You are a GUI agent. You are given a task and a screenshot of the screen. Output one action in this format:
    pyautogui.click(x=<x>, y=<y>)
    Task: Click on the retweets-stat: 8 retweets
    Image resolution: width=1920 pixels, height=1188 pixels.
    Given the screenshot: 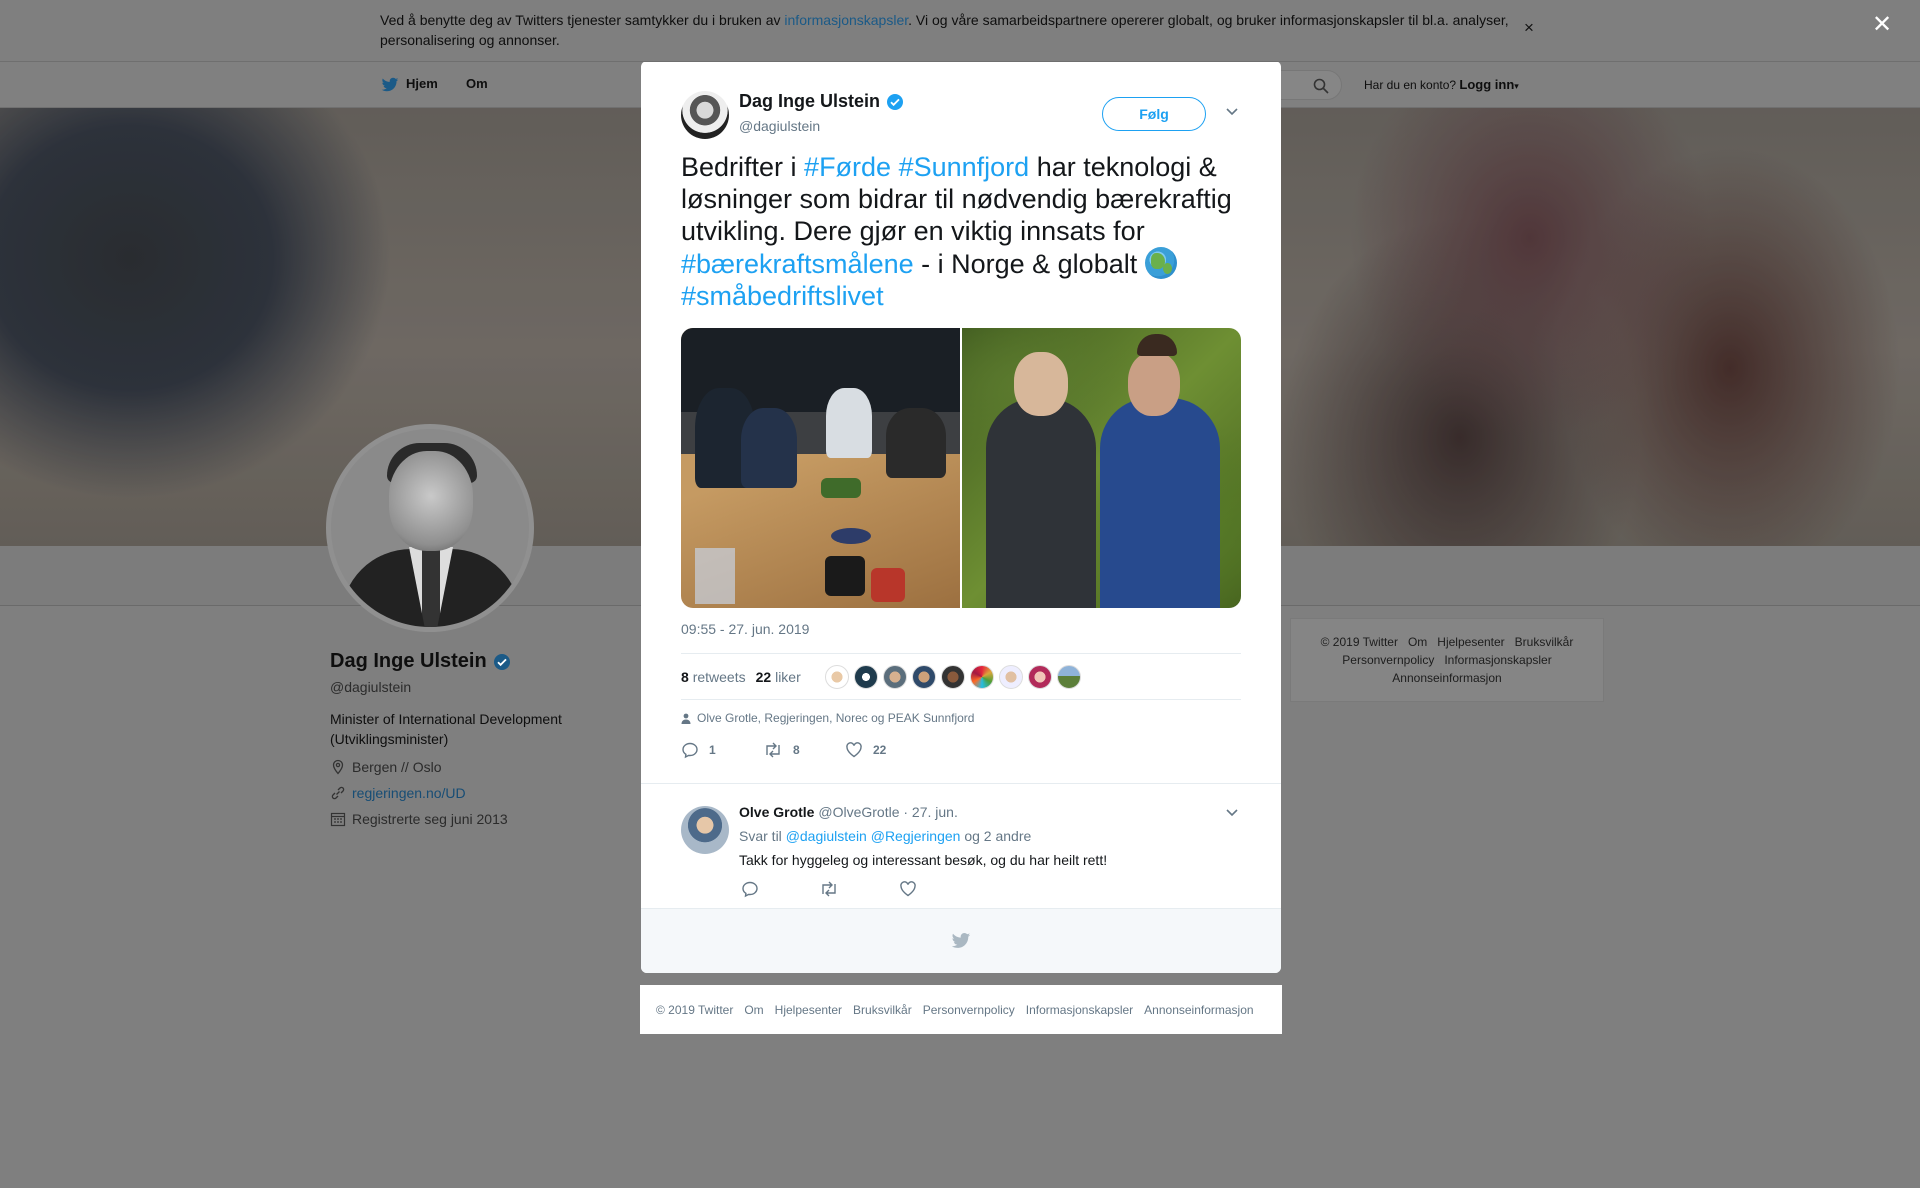 What is the action you would take?
    pyautogui.click(x=713, y=677)
    